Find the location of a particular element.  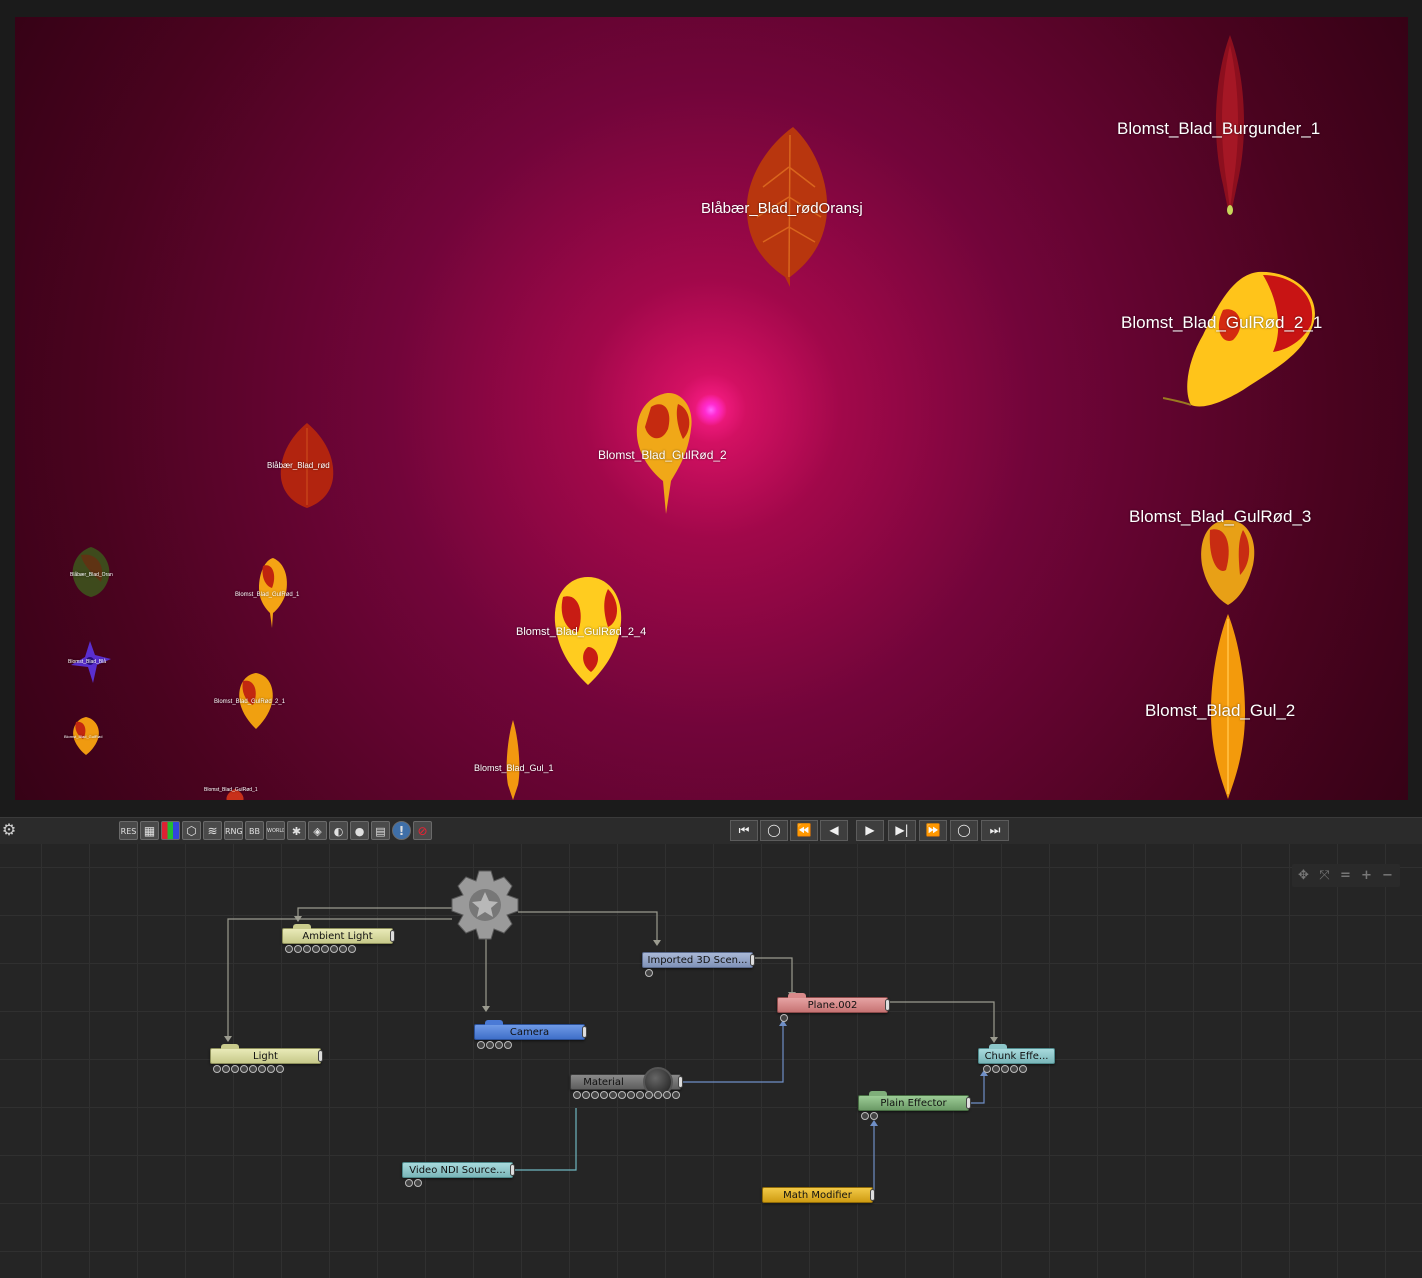

point-light-glow is located at coordinates (711, 410).